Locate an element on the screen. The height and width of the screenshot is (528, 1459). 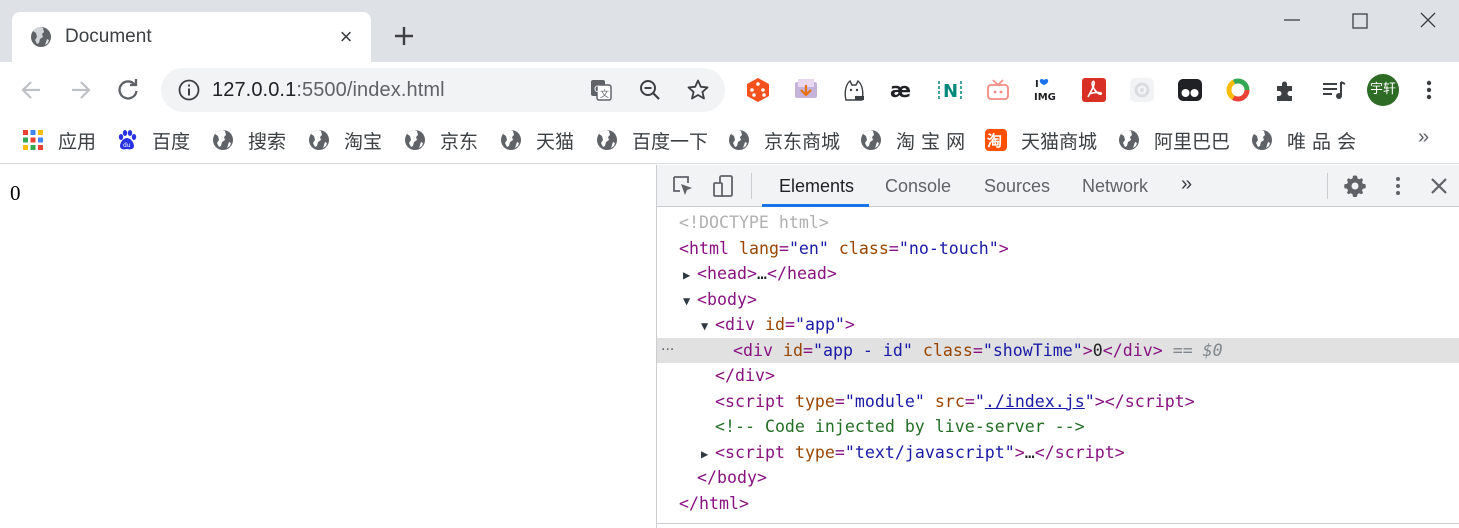
tab-elements: Elements is located at coordinates (816, 186).